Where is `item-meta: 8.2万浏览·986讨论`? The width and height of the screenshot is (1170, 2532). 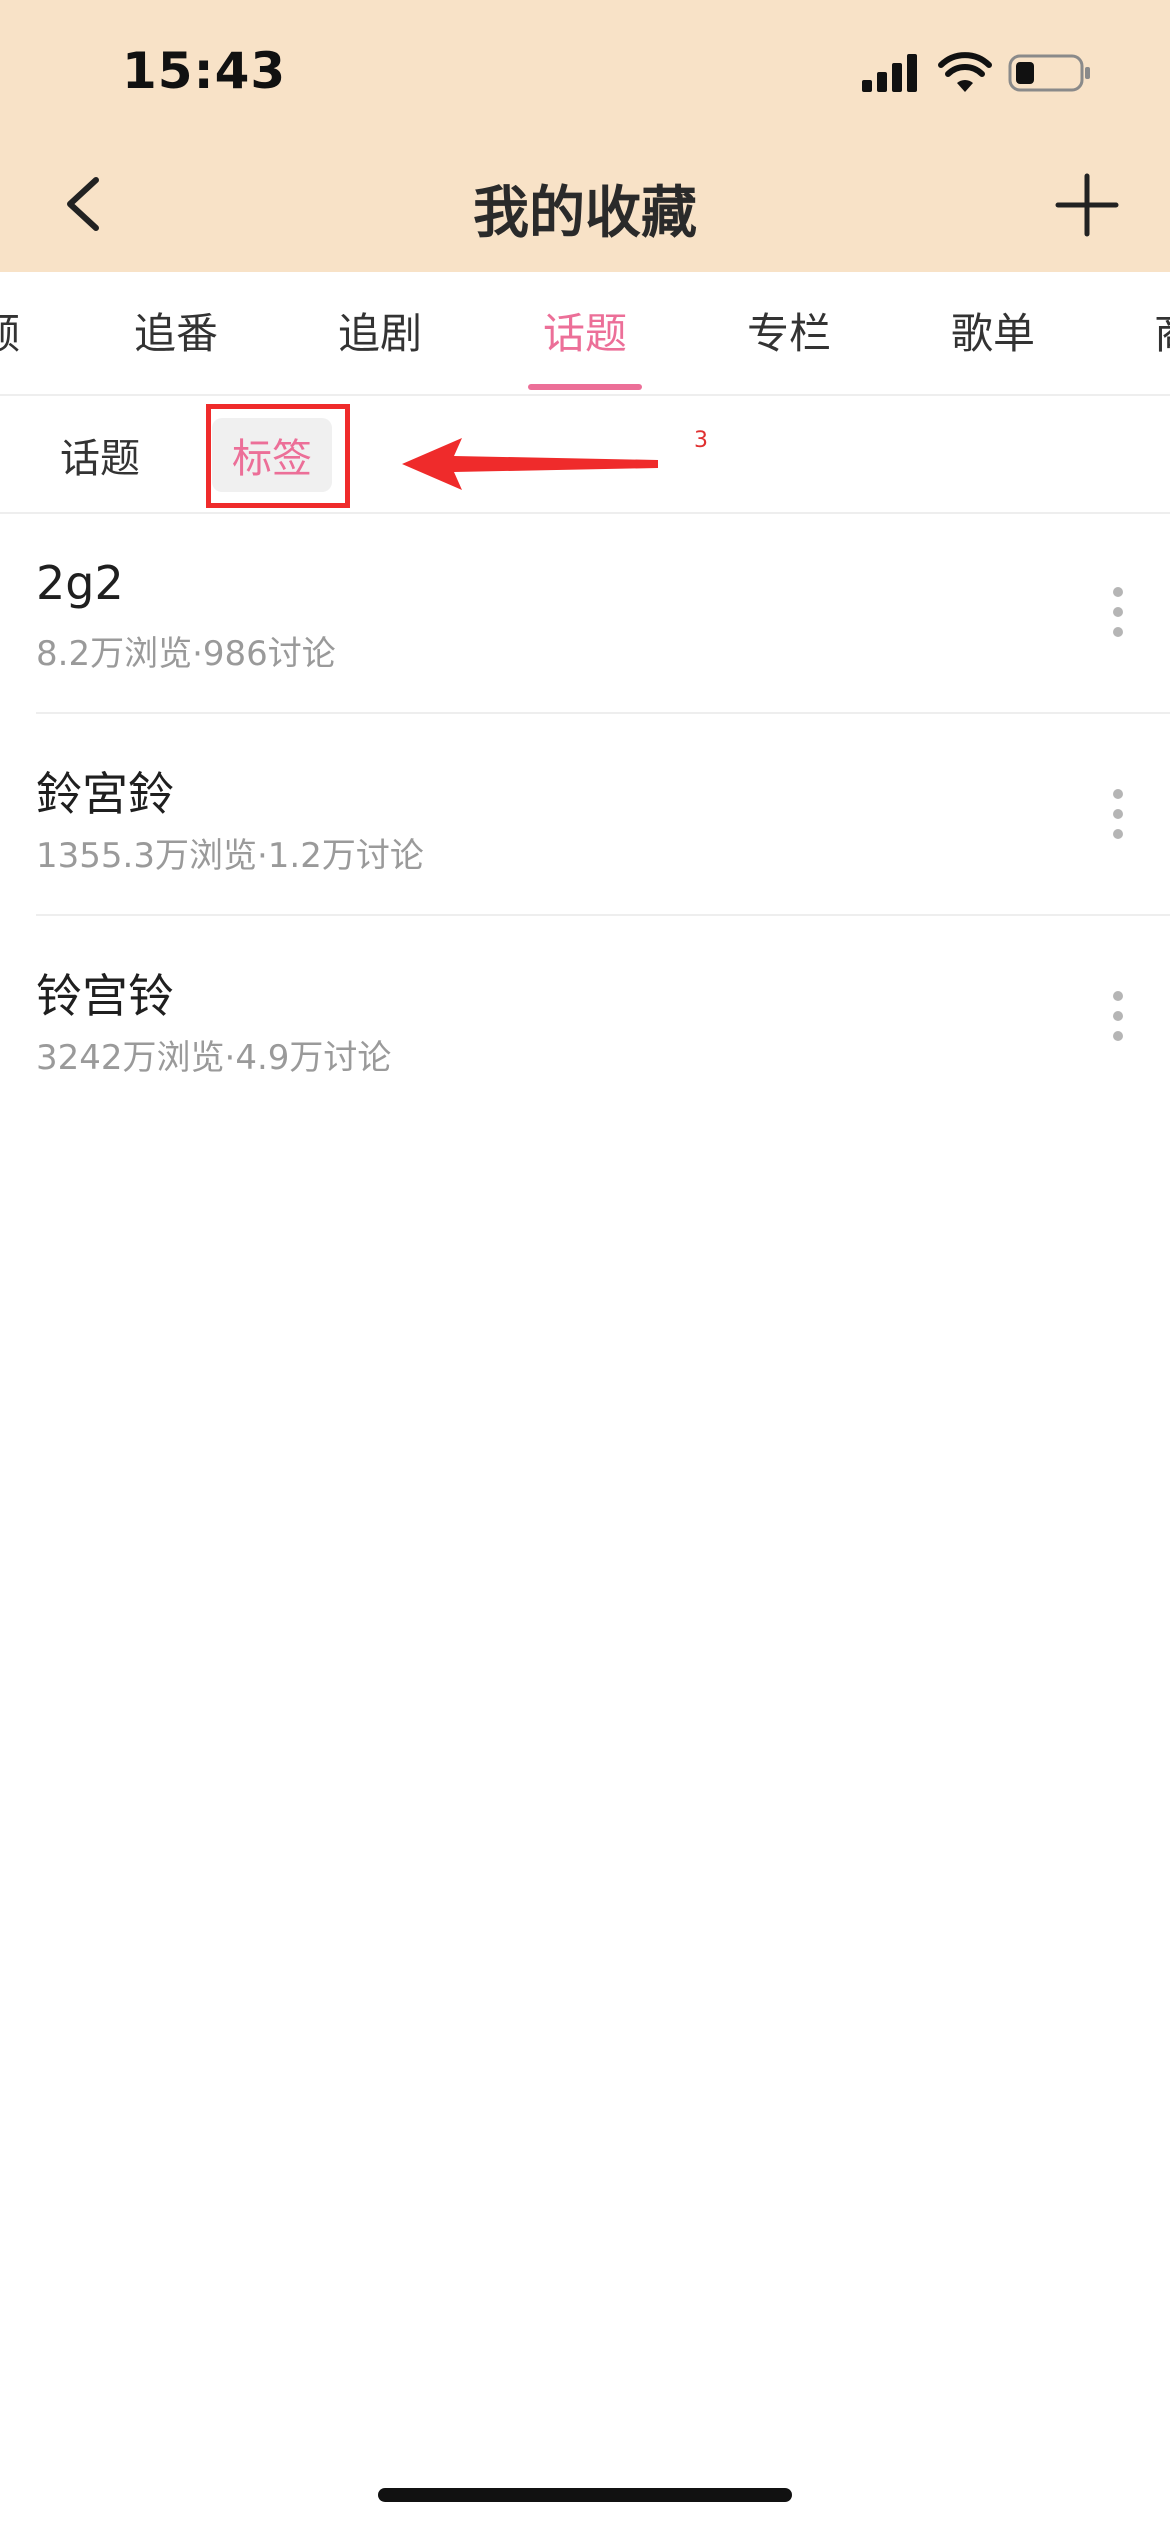
item-meta: 8.2万浏览·986讨论 is located at coordinates (186, 654).